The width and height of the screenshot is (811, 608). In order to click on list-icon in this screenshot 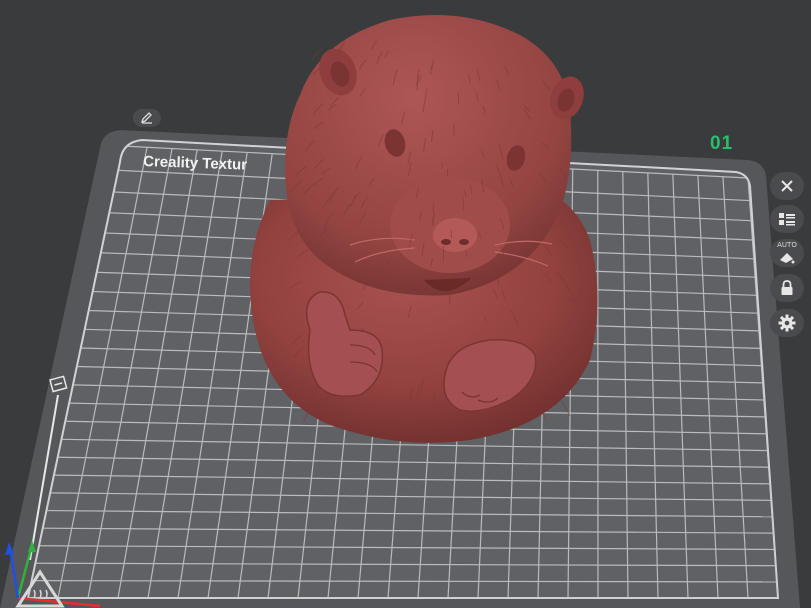, I will do `click(787, 219)`.